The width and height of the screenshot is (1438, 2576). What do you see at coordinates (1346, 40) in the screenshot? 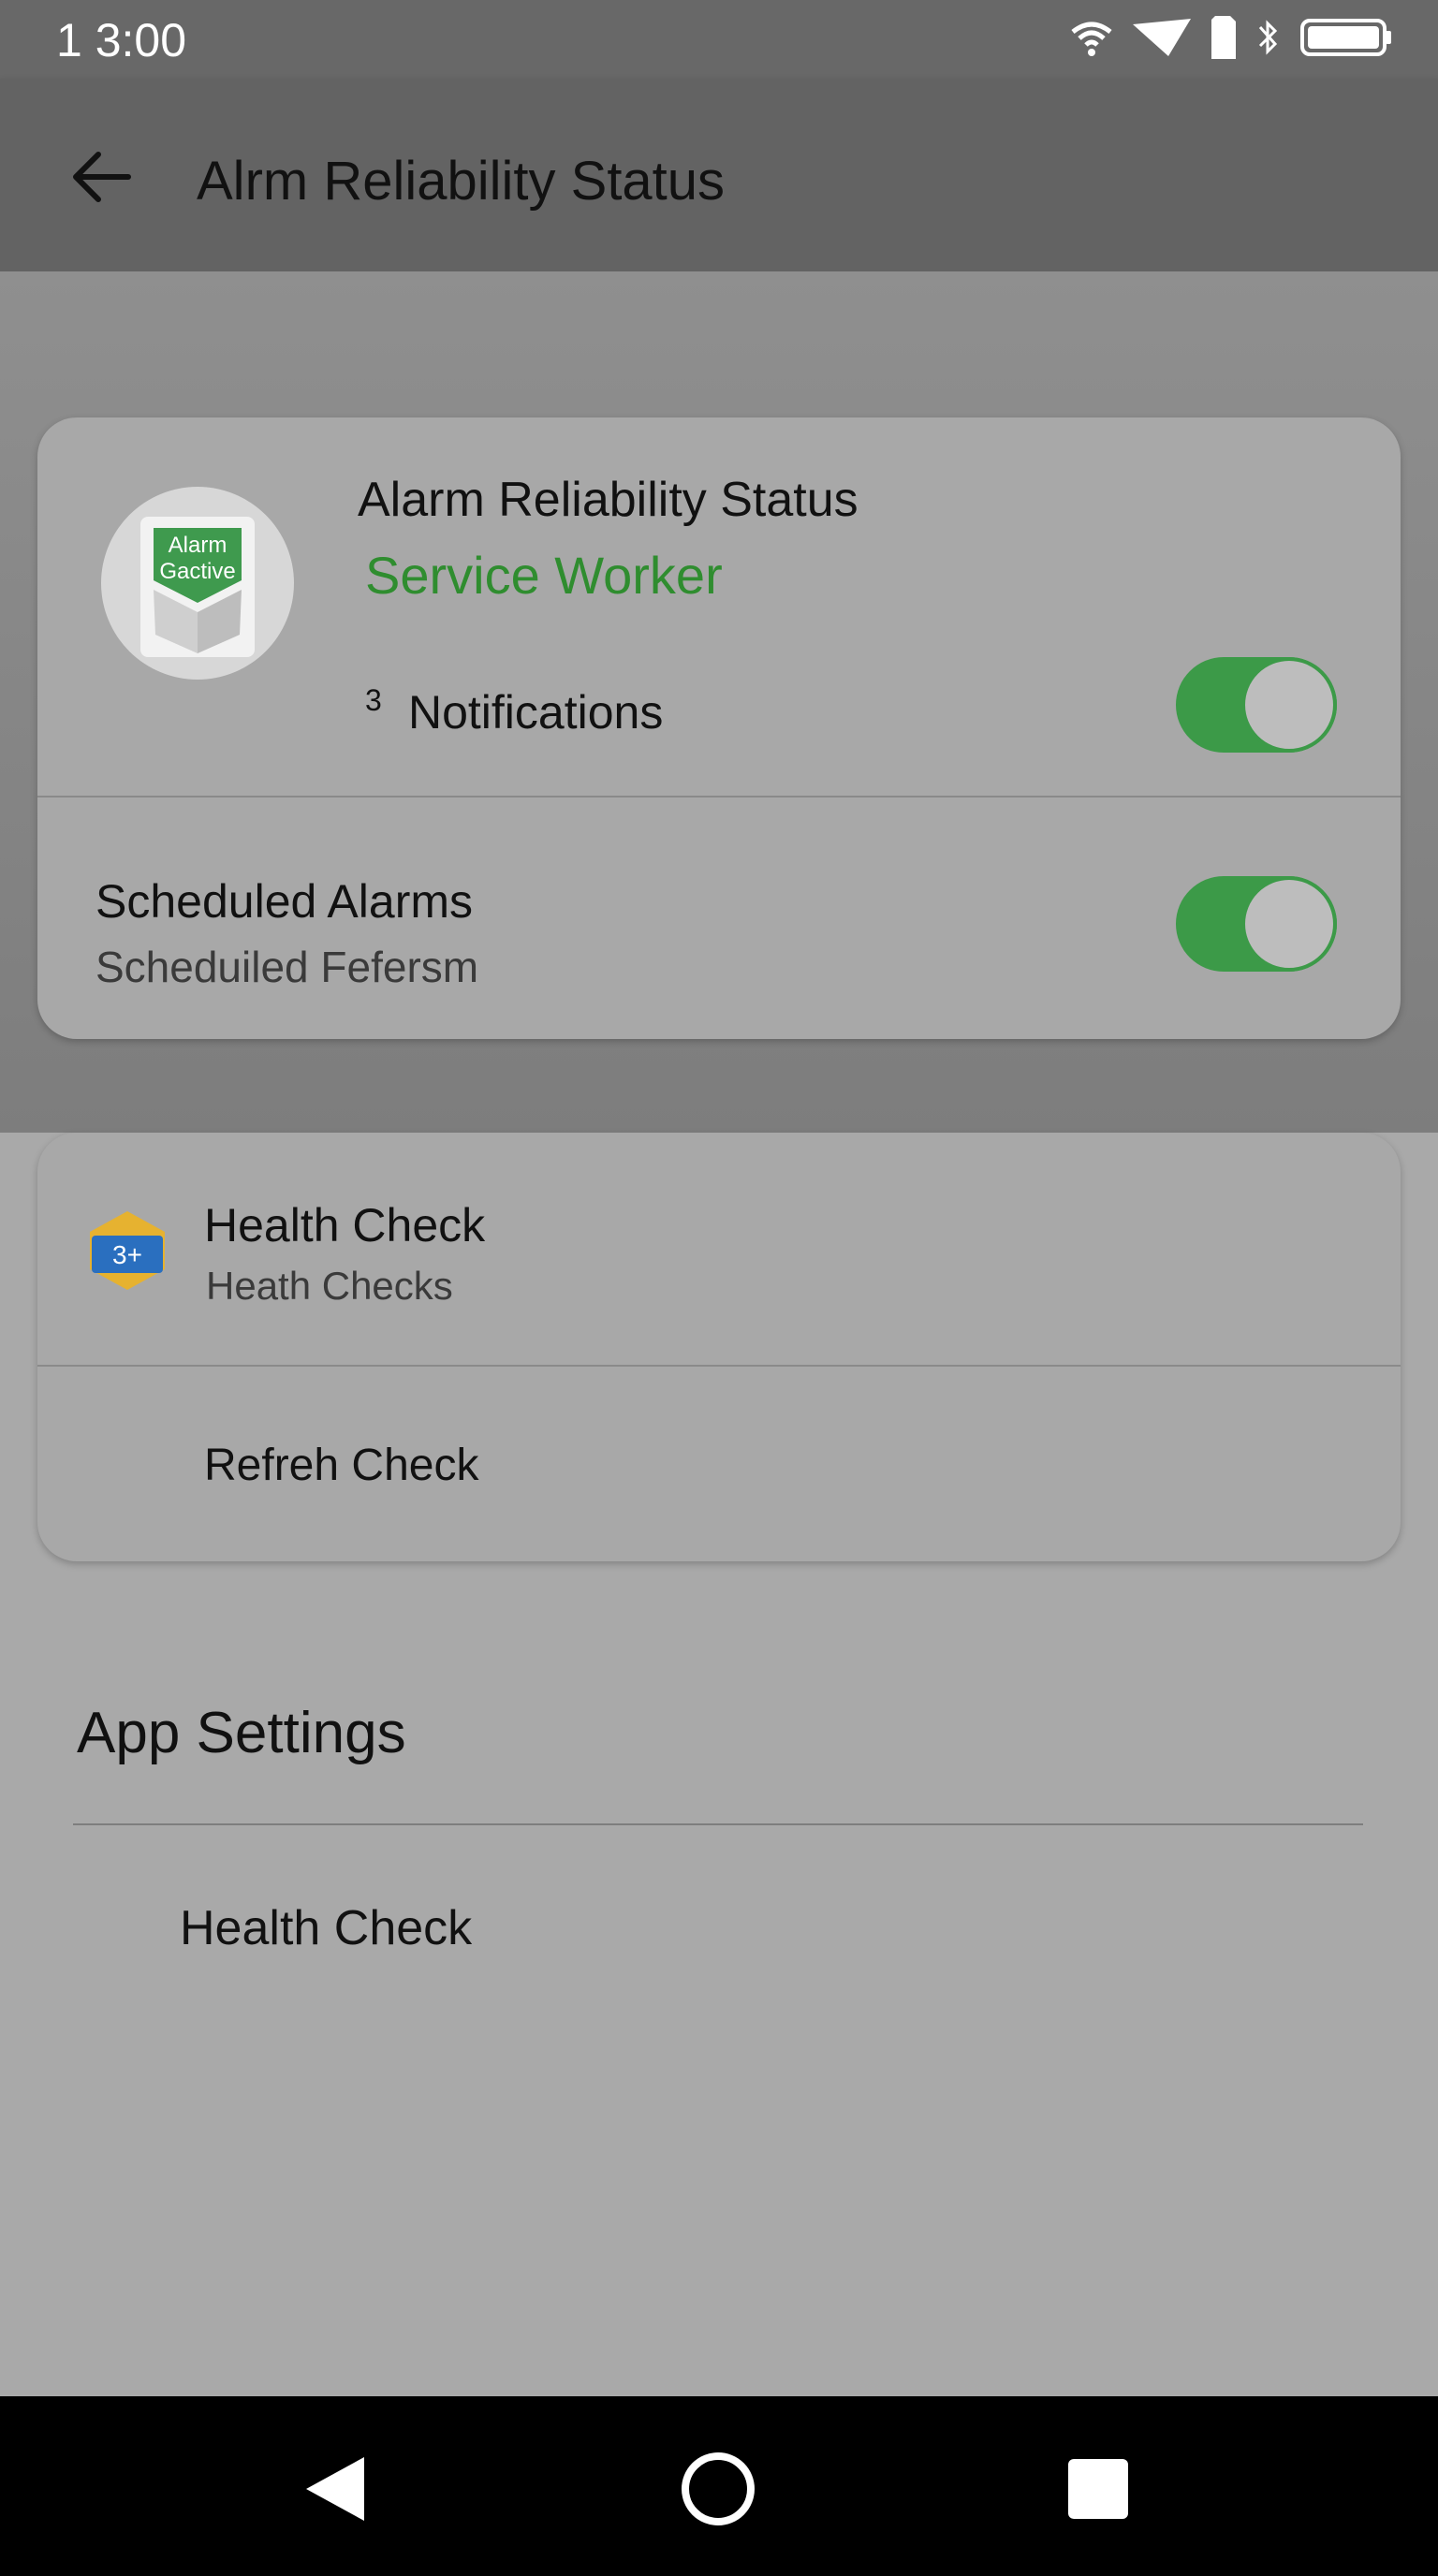
I see `battery-icon` at bounding box center [1346, 40].